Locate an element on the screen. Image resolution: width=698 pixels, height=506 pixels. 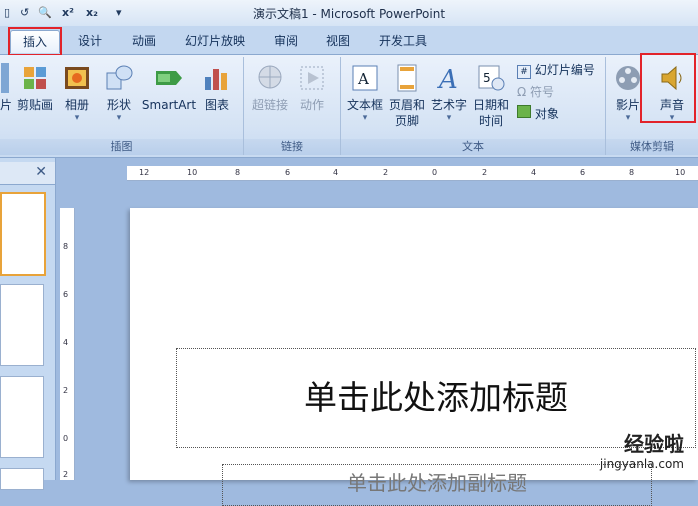
calendar-clock-icon: 5 is located at coordinates (491, 78).